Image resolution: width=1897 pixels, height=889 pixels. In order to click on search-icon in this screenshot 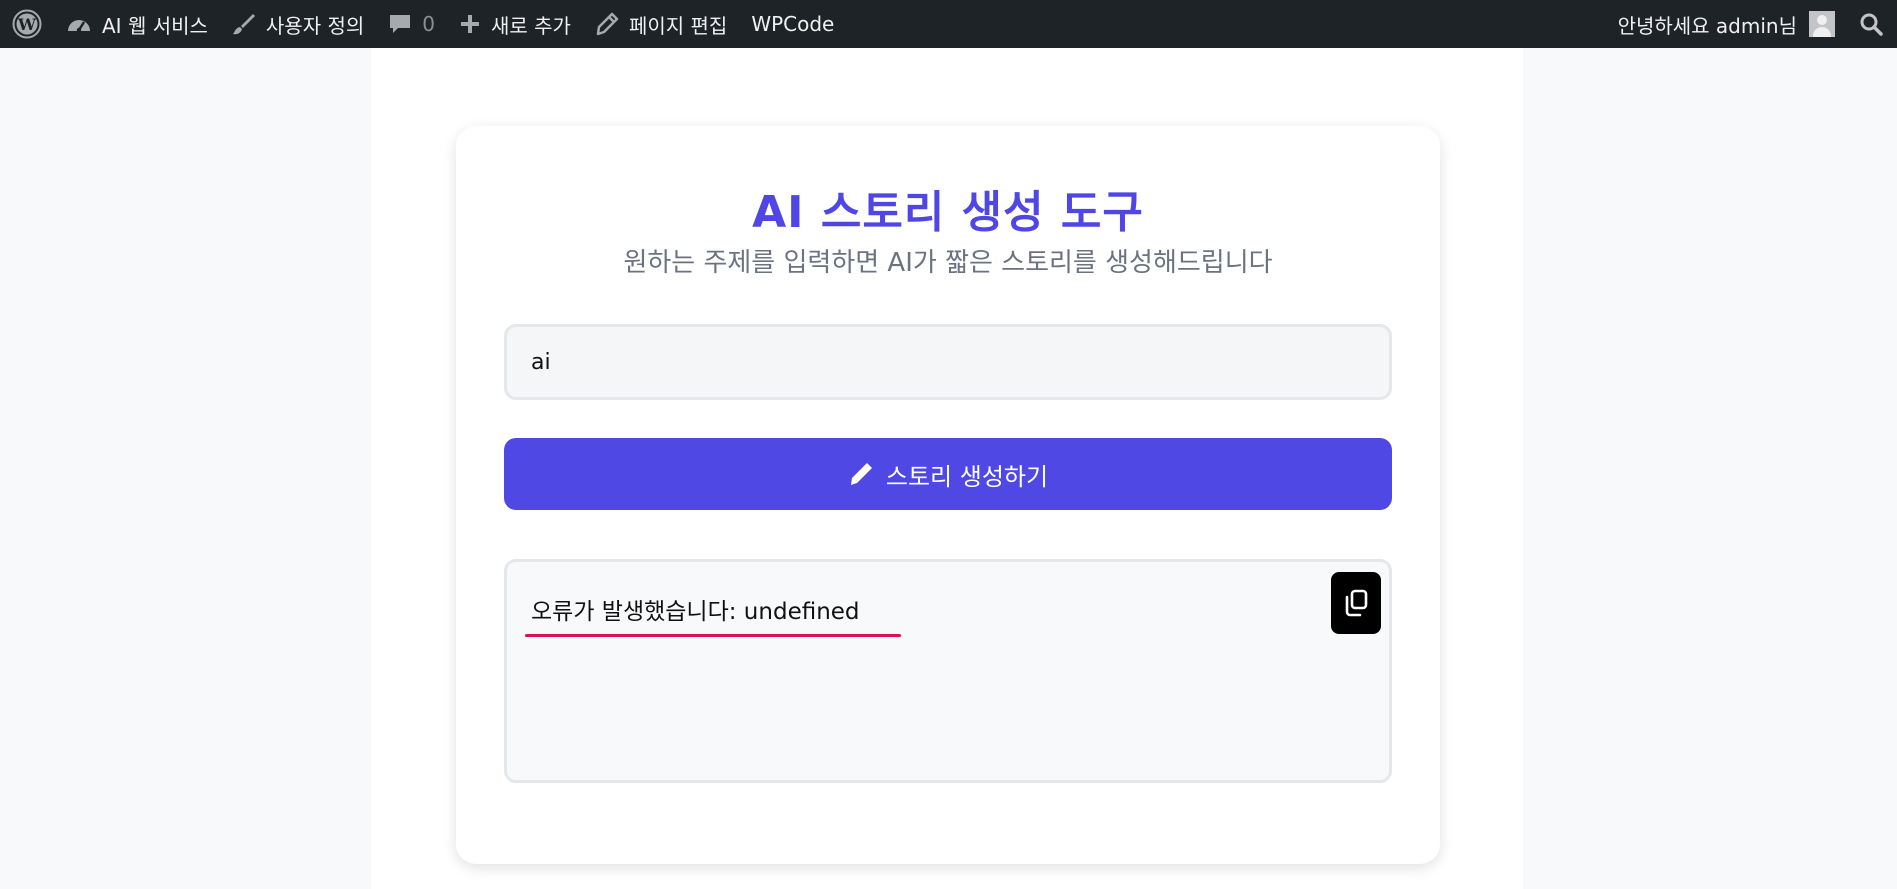, I will do `click(1871, 24)`.